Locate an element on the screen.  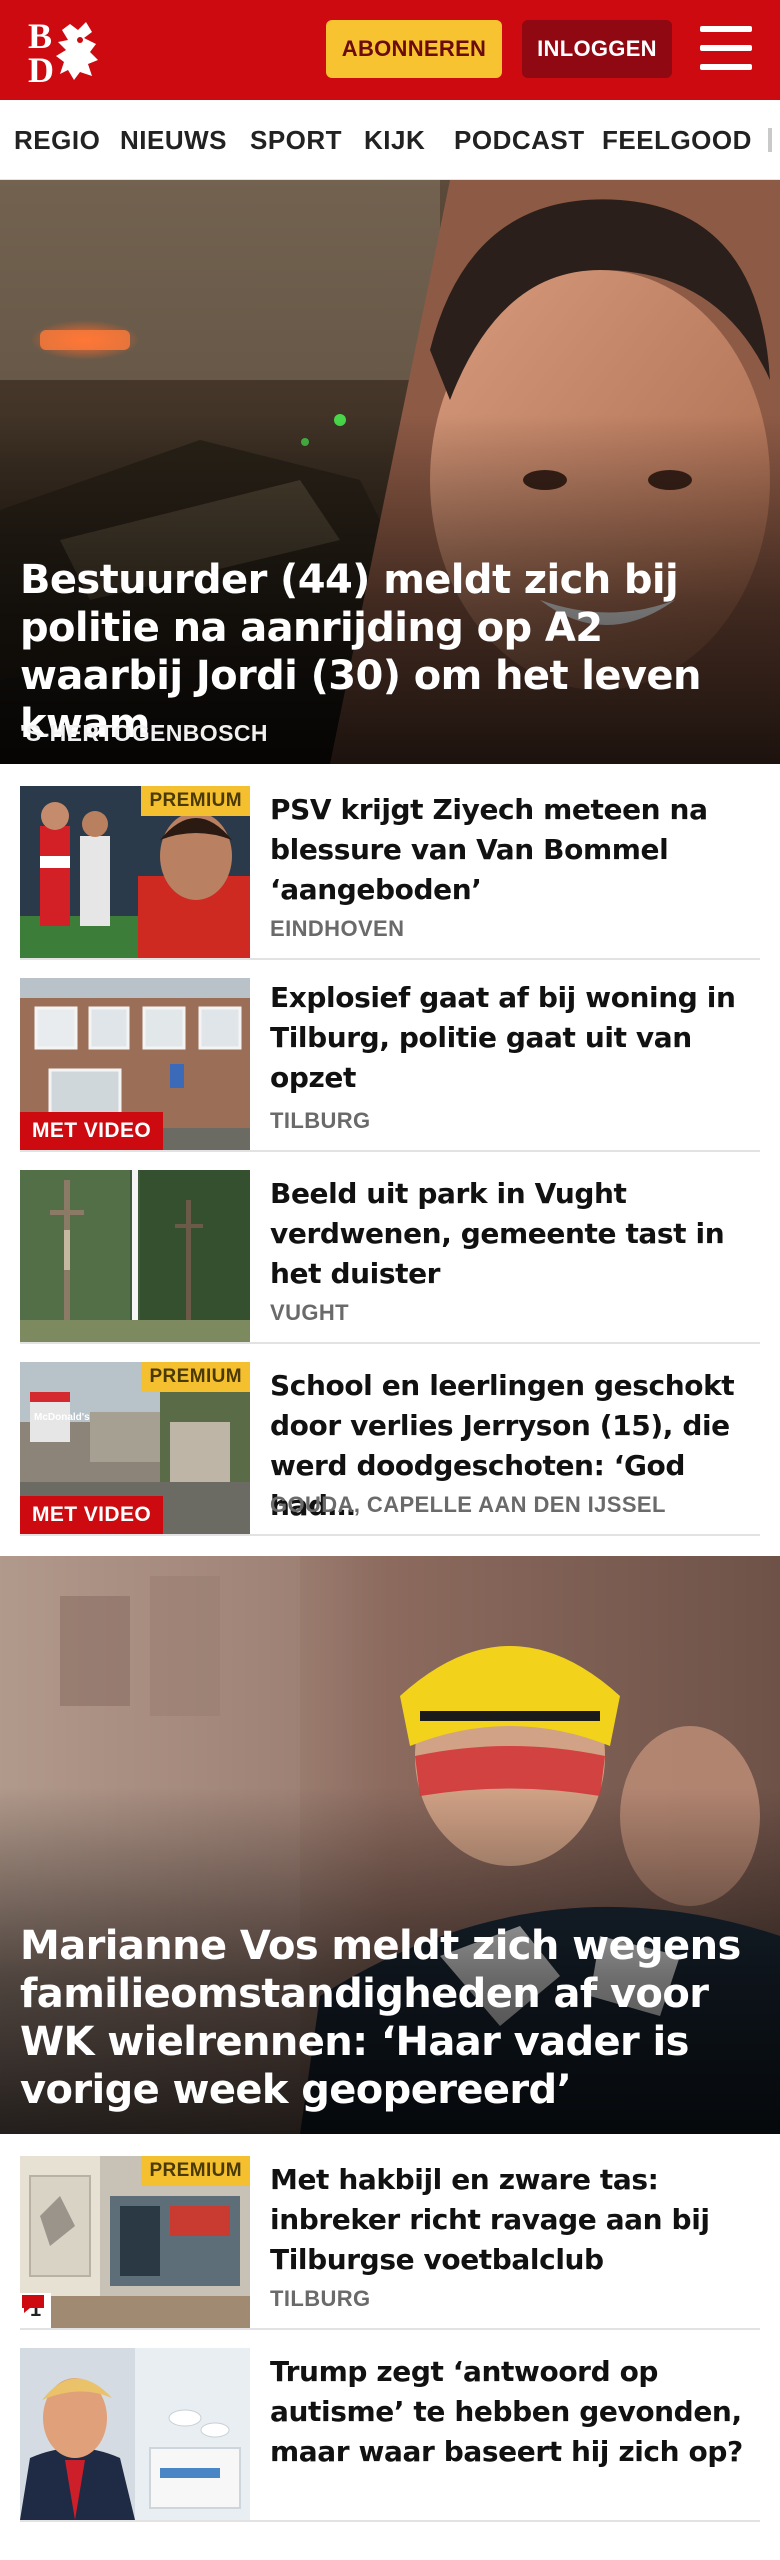
politician-pills-image is located at coordinates (135, 2434).